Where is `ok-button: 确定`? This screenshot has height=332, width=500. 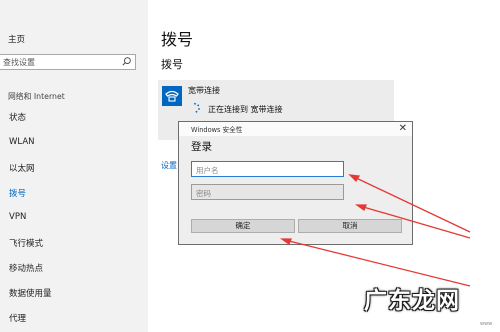 ok-button: 确定 is located at coordinates (243, 226).